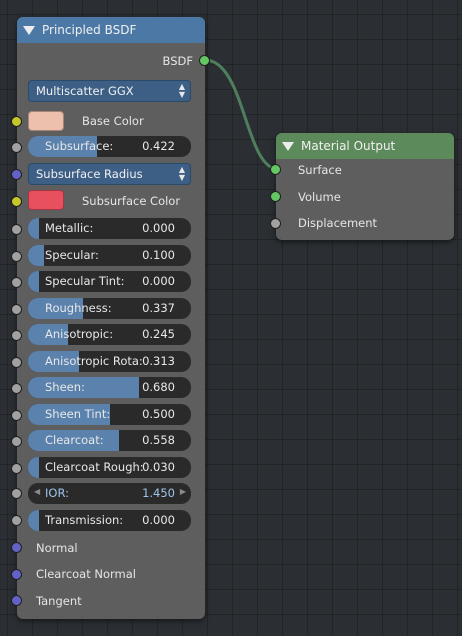 This screenshot has height=636, width=462. What do you see at coordinates (338, 223) in the screenshot?
I see `displacement-label: Displacement` at bounding box center [338, 223].